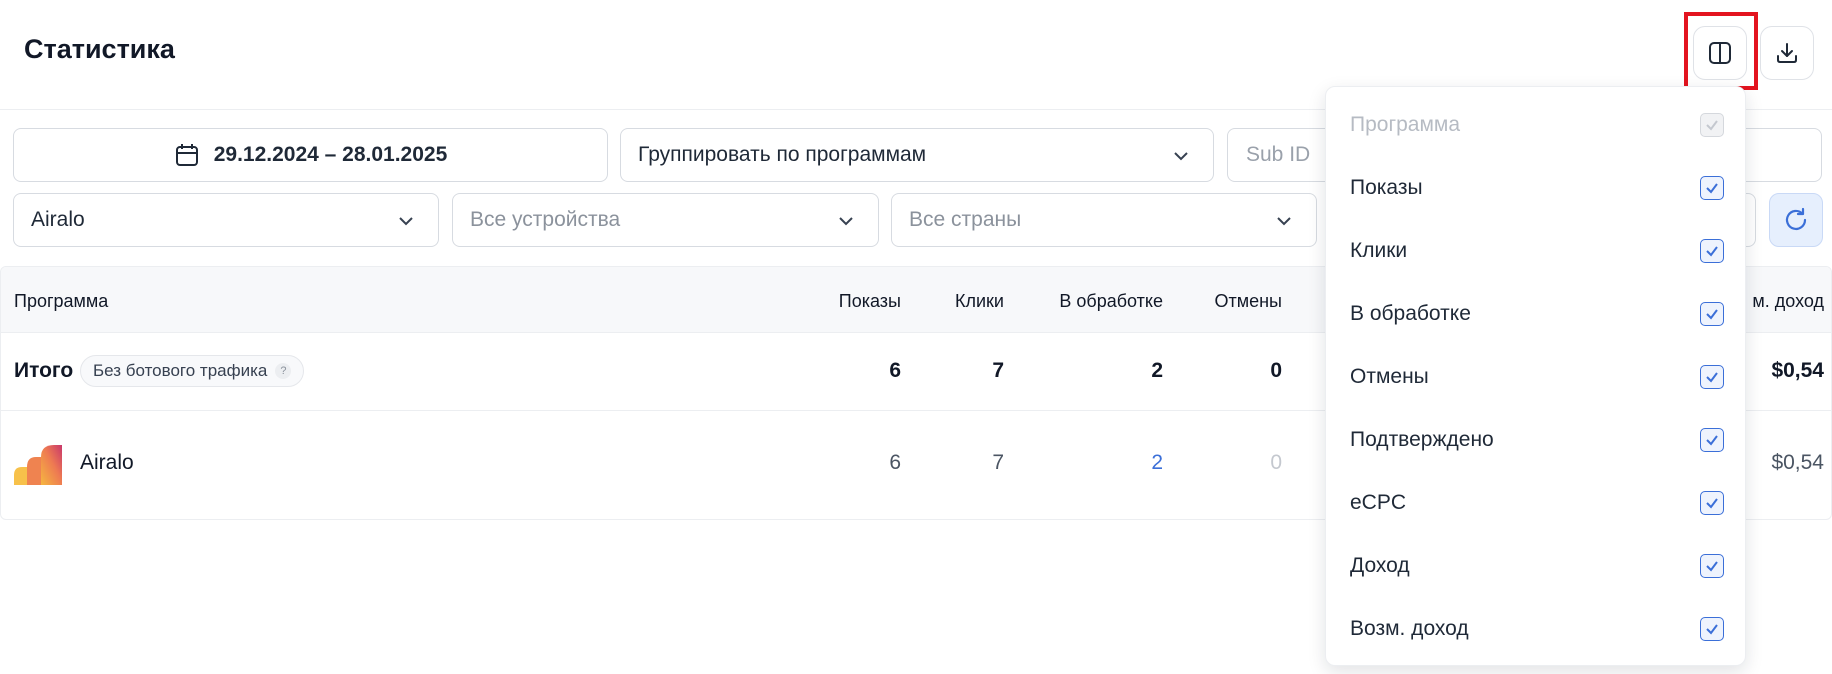 Image resolution: width=1832 pixels, height=674 pixels. What do you see at coordinates (1797, 370) in the screenshot?
I see `total-potential-income: $0,54` at bounding box center [1797, 370].